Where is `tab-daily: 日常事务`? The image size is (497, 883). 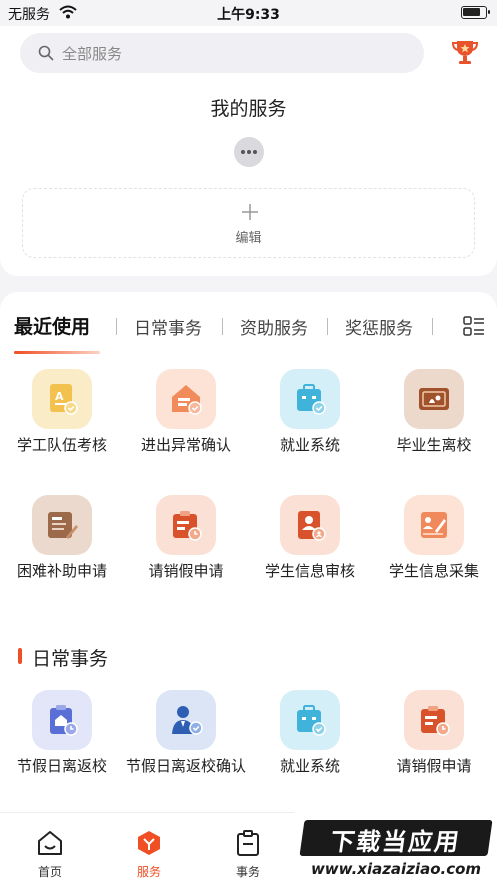
tab-daily: 日常事务 is located at coordinates (168, 326).